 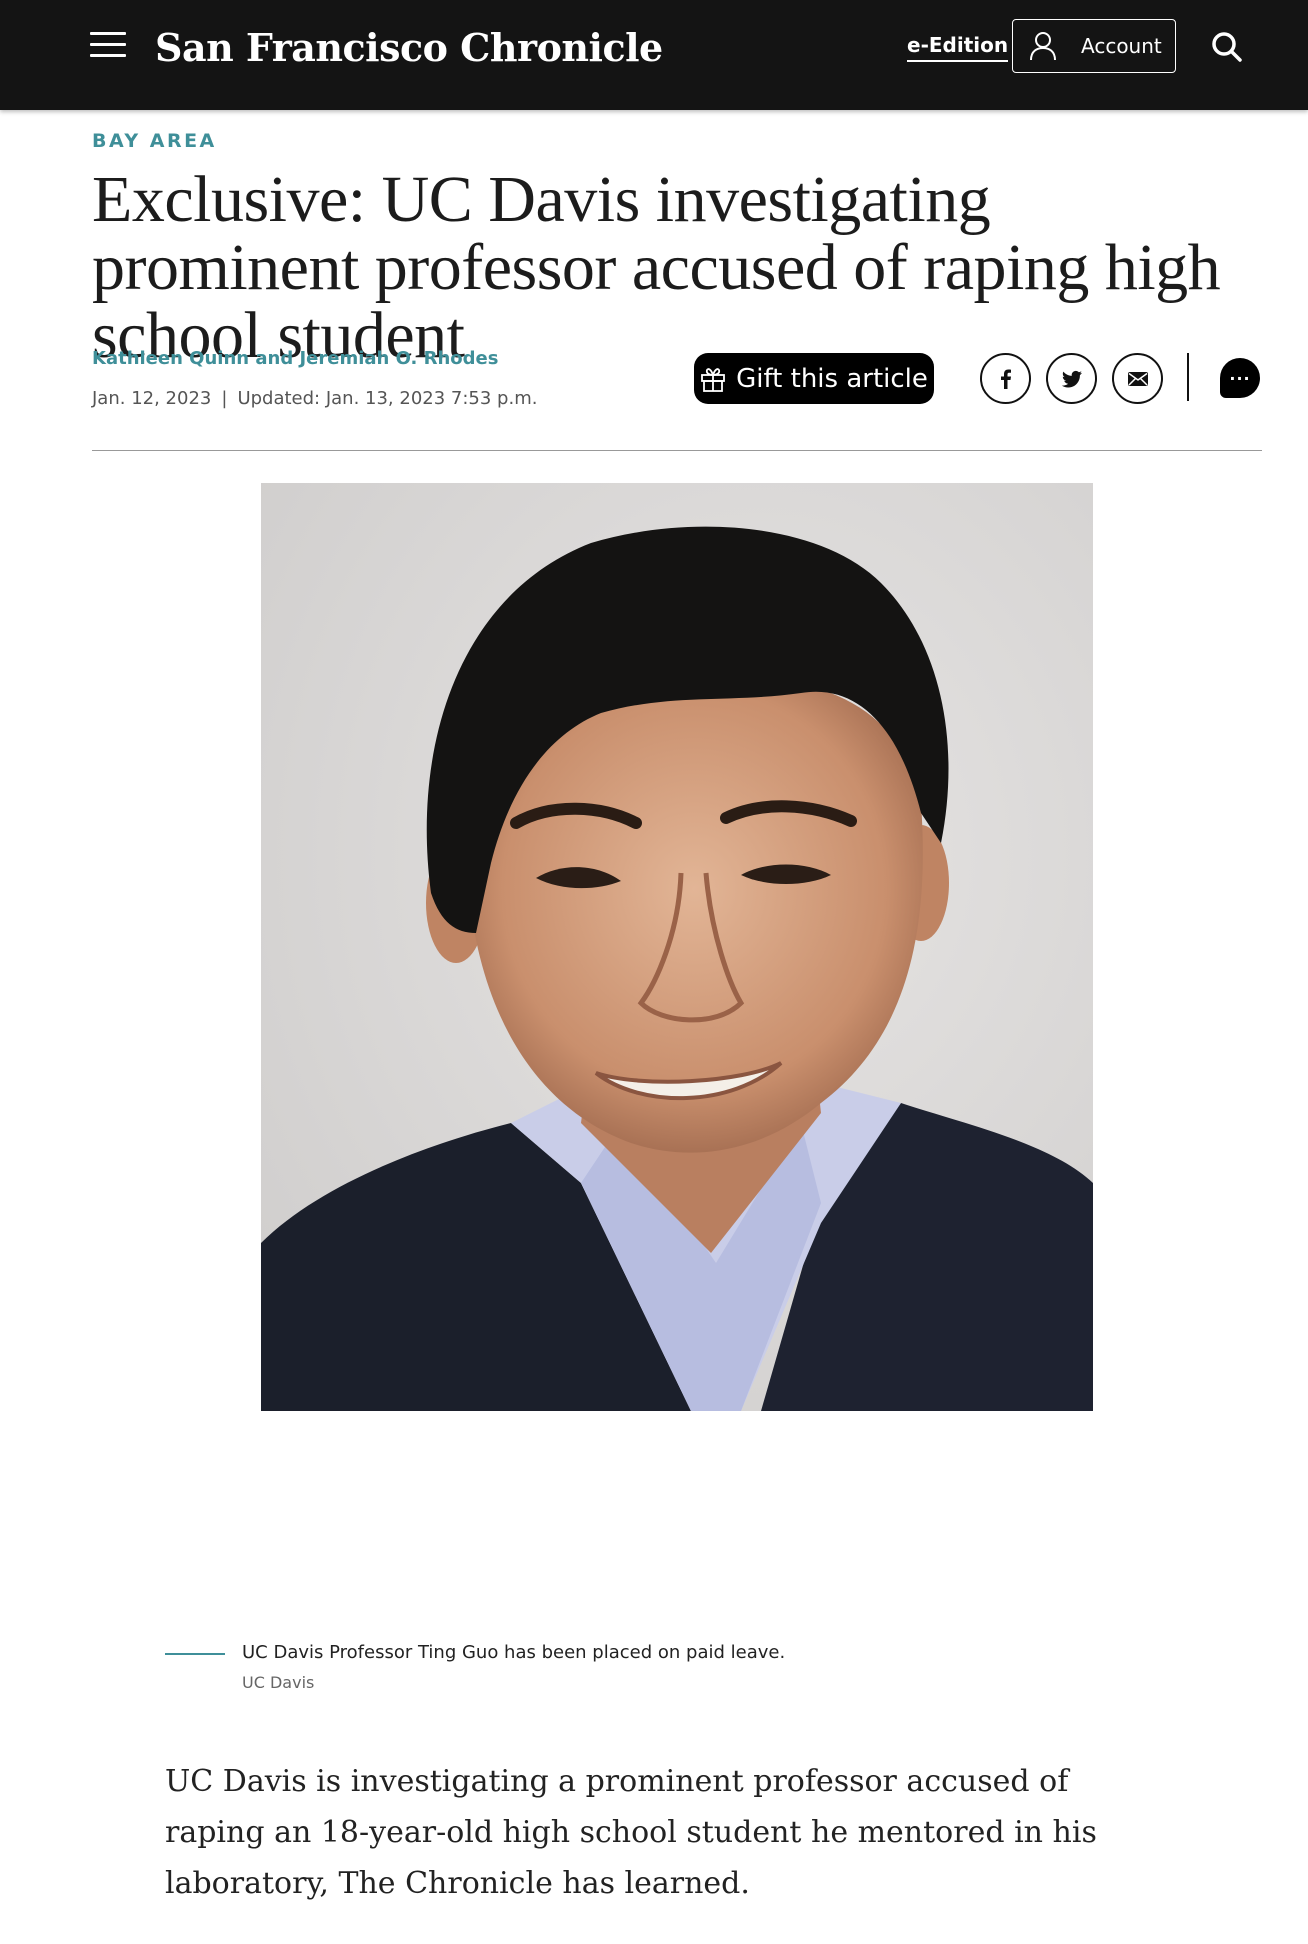 I want to click on facebook-share-button, so click(x=1005, y=378).